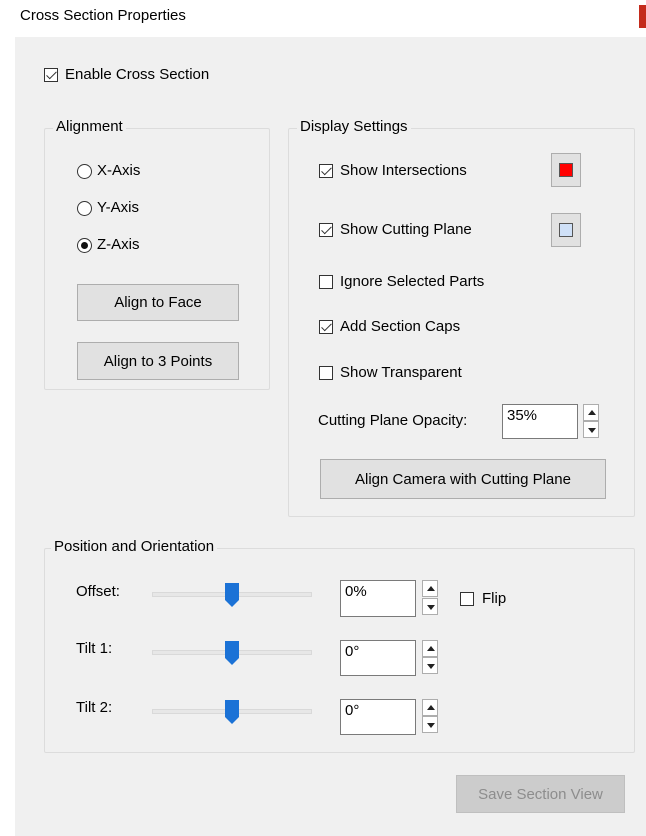 The width and height of the screenshot is (646, 836). What do you see at coordinates (378, 658) in the screenshot?
I see `tilt1-input: 0°` at bounding box center [378, 658].